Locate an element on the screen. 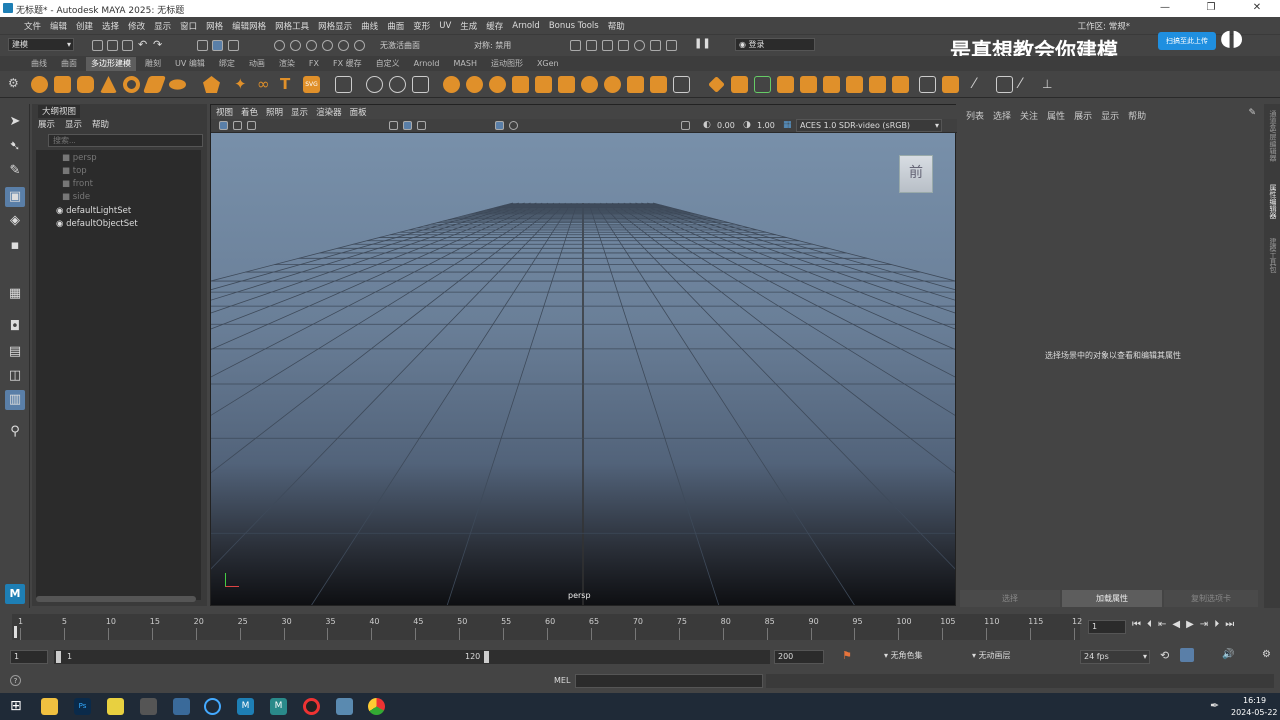  pin-icon: ✎ is located at coordinates (1252, 113).